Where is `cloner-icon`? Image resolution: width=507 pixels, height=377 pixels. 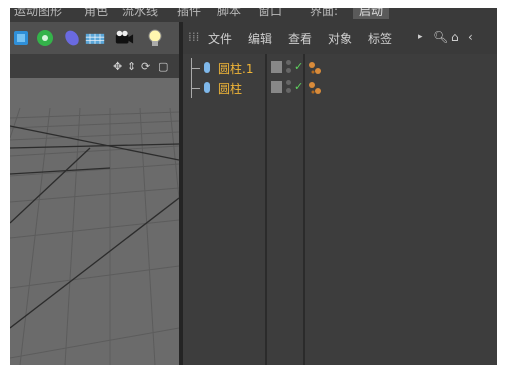 cloner-icon is located at coordinates (45, 38).